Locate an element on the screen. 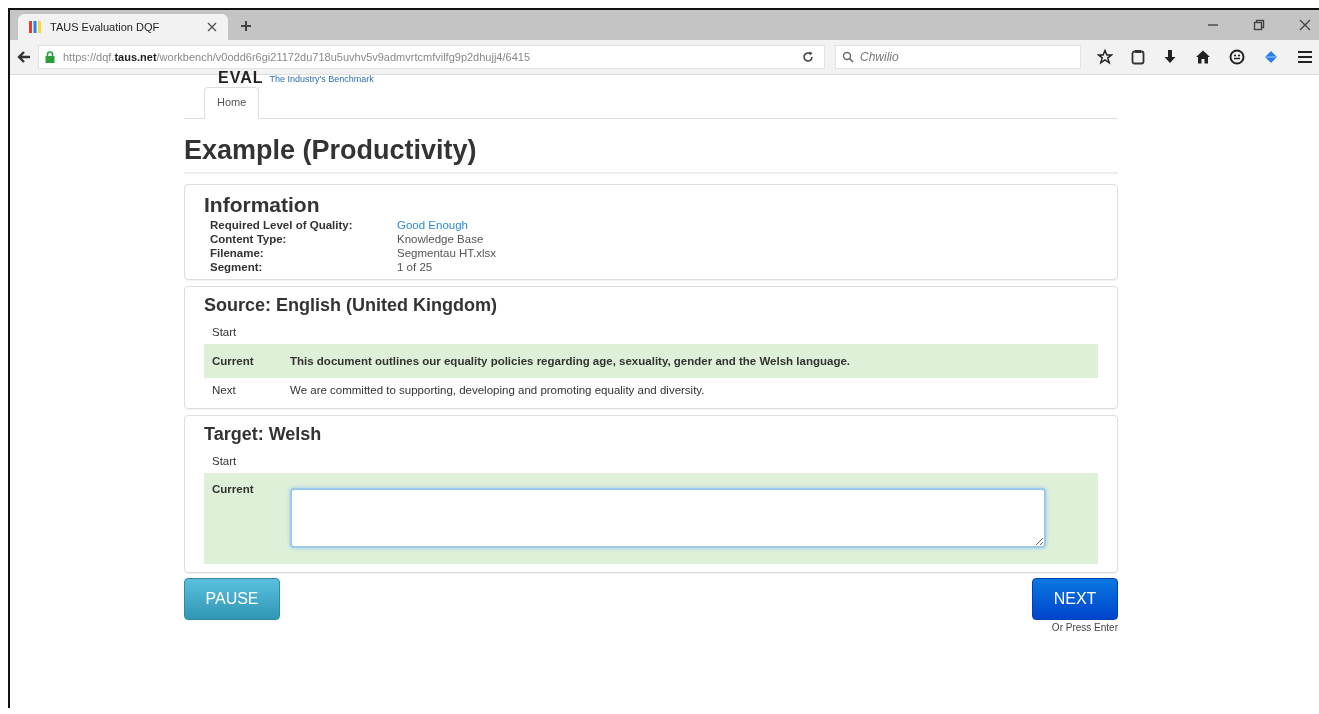 This screenshot has width=1319, height=714. field-value: Segmentau HT.xlsx is located at coordinates (447, 253).